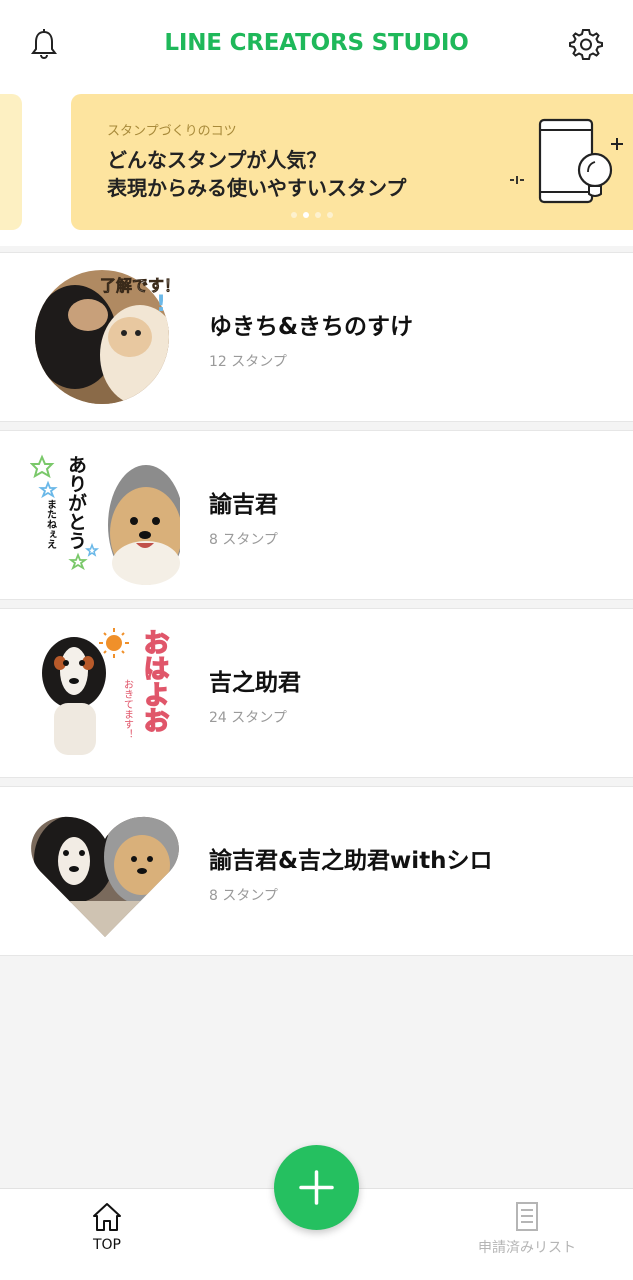 This screenshot has height=1280, width=633. Describe the element at coordinates (128, 709) in the screenshot. I see `sticker-thumb-subtext: おきてます！` at that location.